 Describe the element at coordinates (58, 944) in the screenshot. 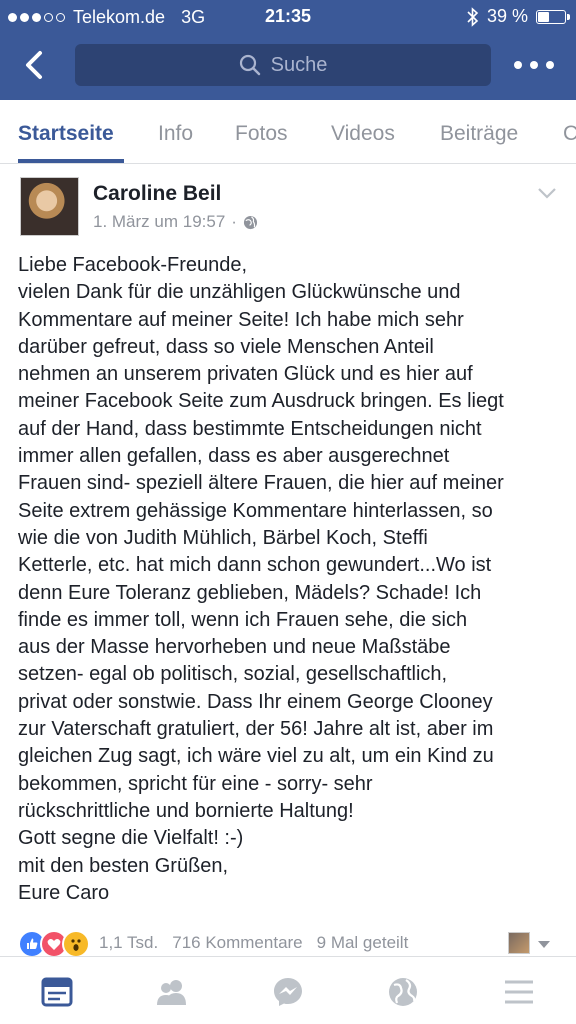

I see `reactions-summary` at that location.